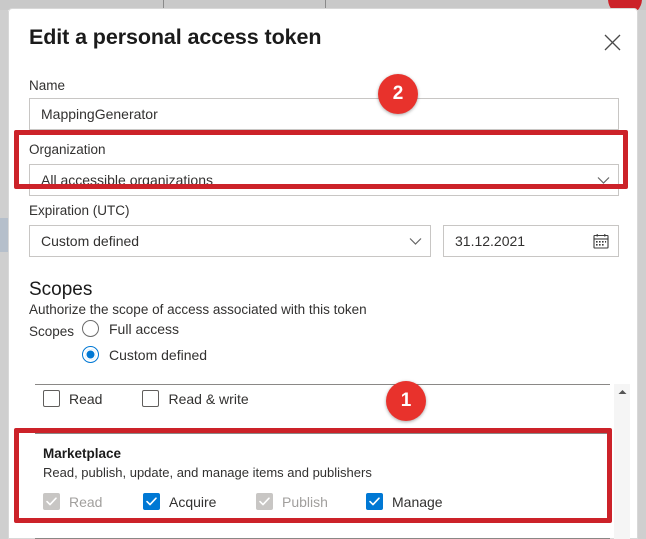  I want to click on name-field-label: Name, so click(47, 85).